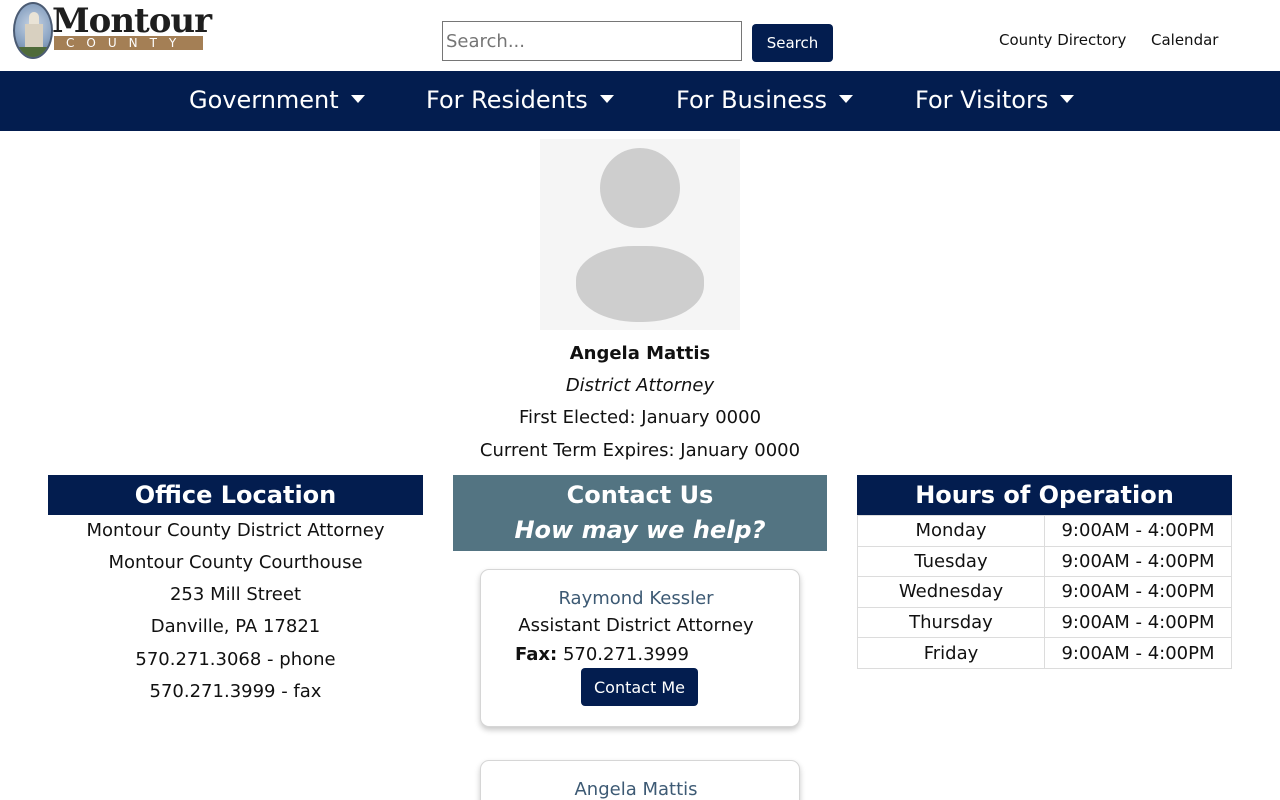 The height and width of the screenshot is (800, 1280). What do you see at coordinates (640, 417) in the screenshot?
I see `first-elected: First Elected: January 0000` at bounding box center [640, 417].